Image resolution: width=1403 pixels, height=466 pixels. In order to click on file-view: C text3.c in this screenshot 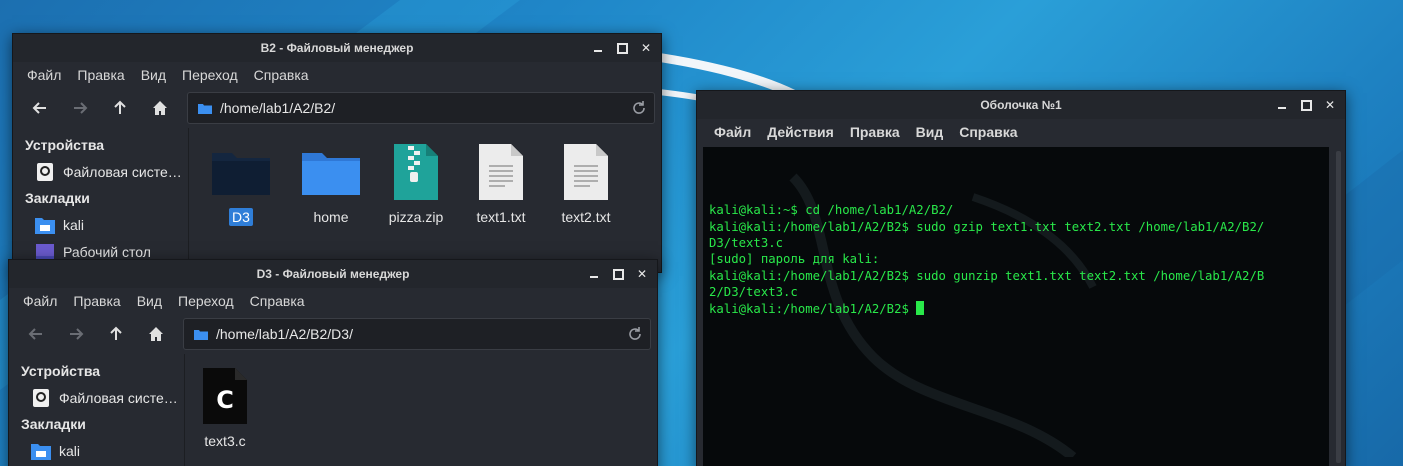, I will do `click(421, 410)`.